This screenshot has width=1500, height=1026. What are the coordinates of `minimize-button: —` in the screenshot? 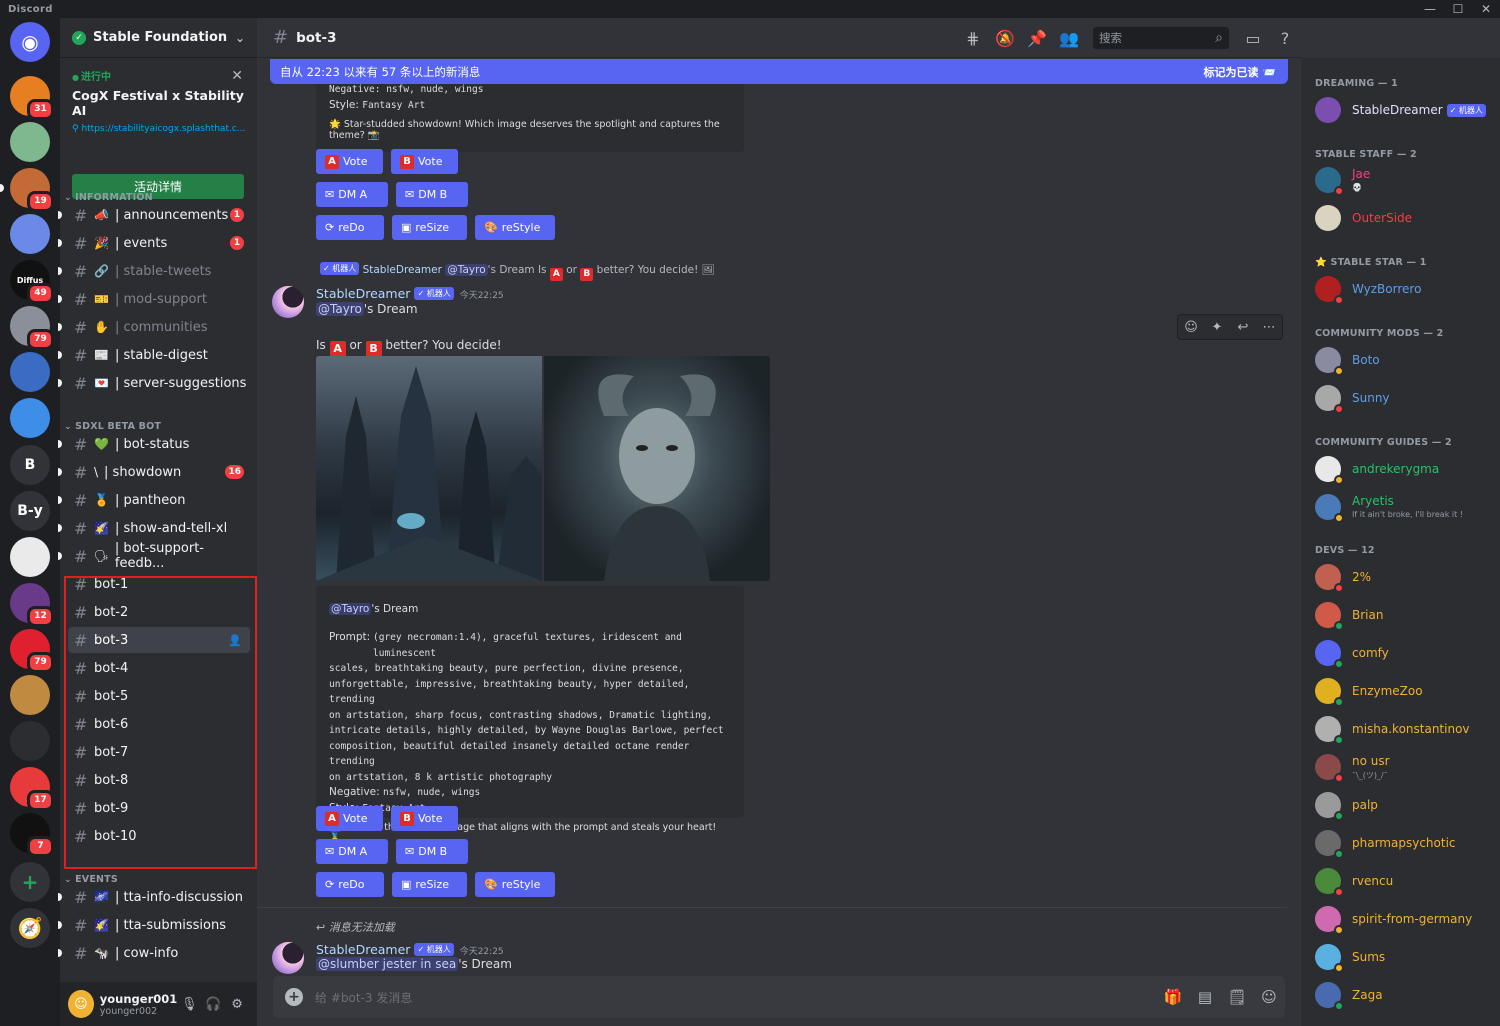 It's located at (1430, 9).